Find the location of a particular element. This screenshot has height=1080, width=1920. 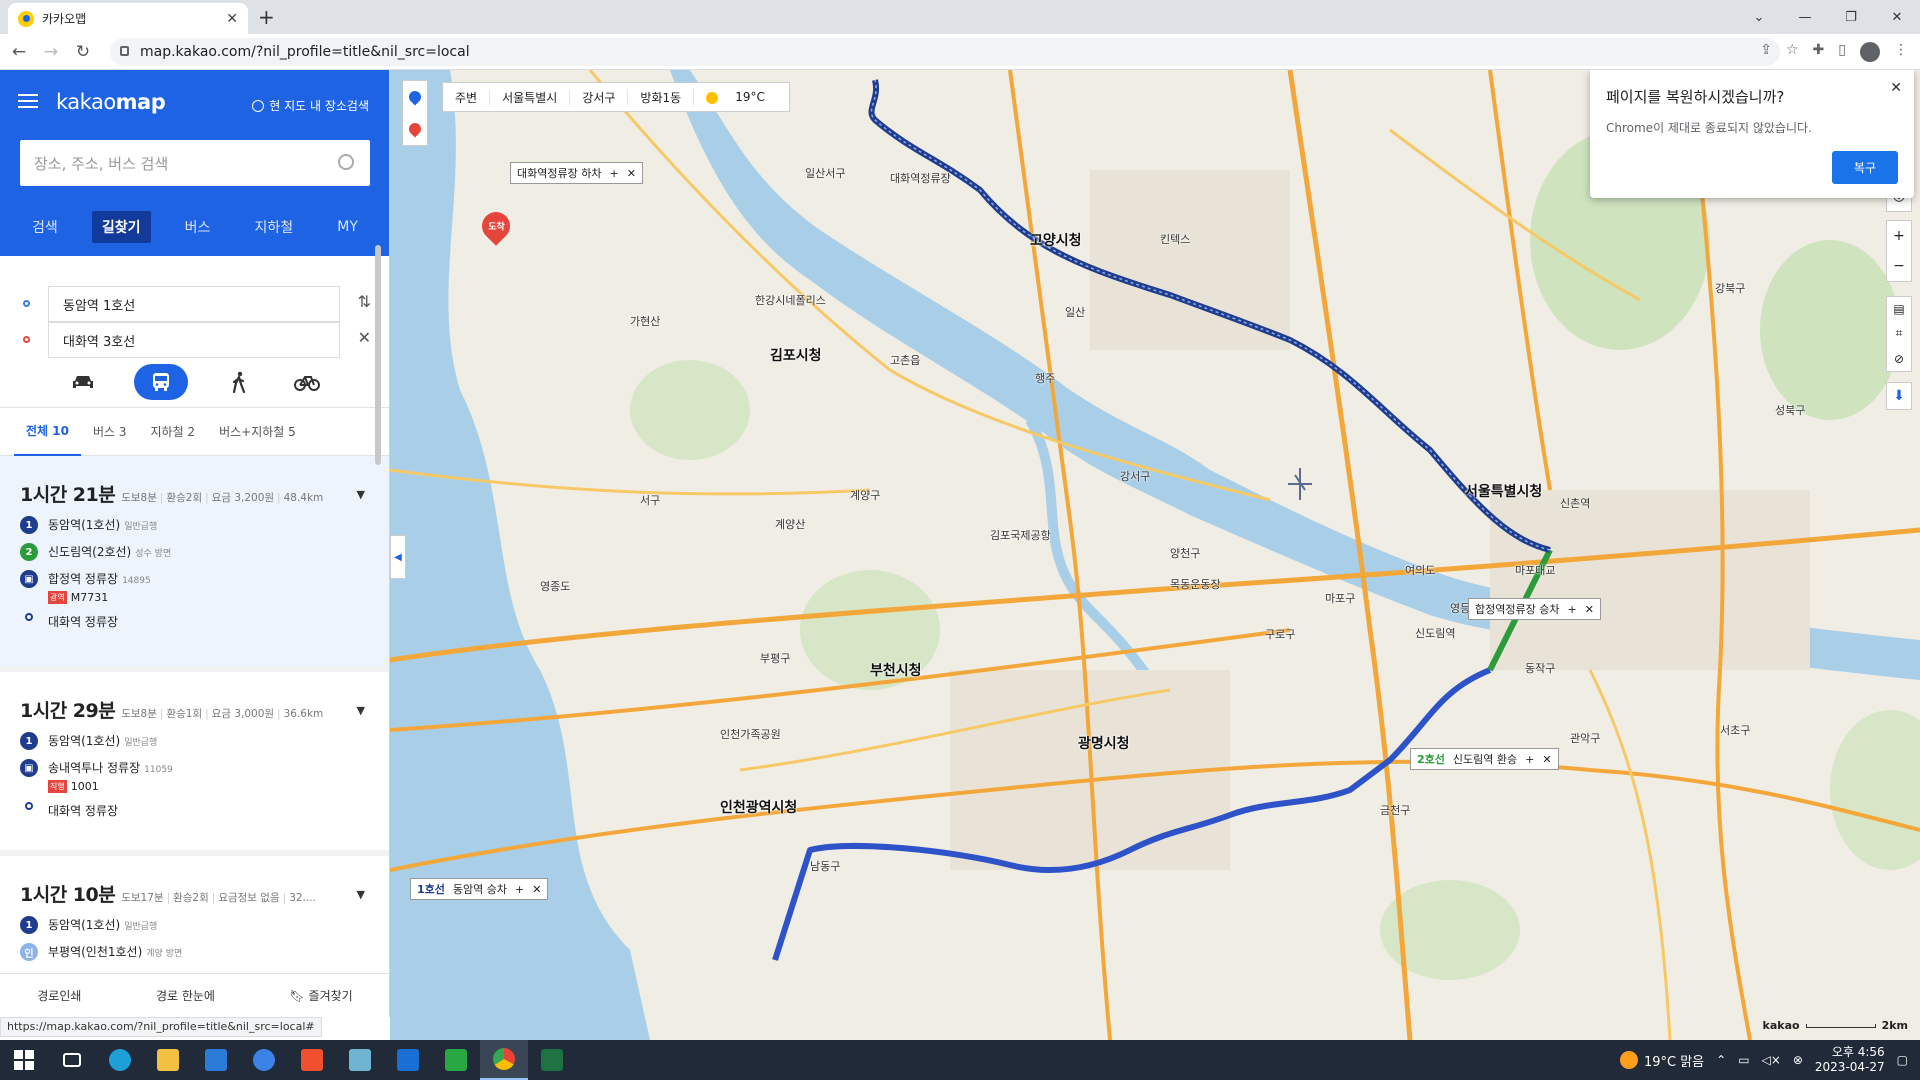

map-place-label: 강북구 is located at coordinates (1730, 288).